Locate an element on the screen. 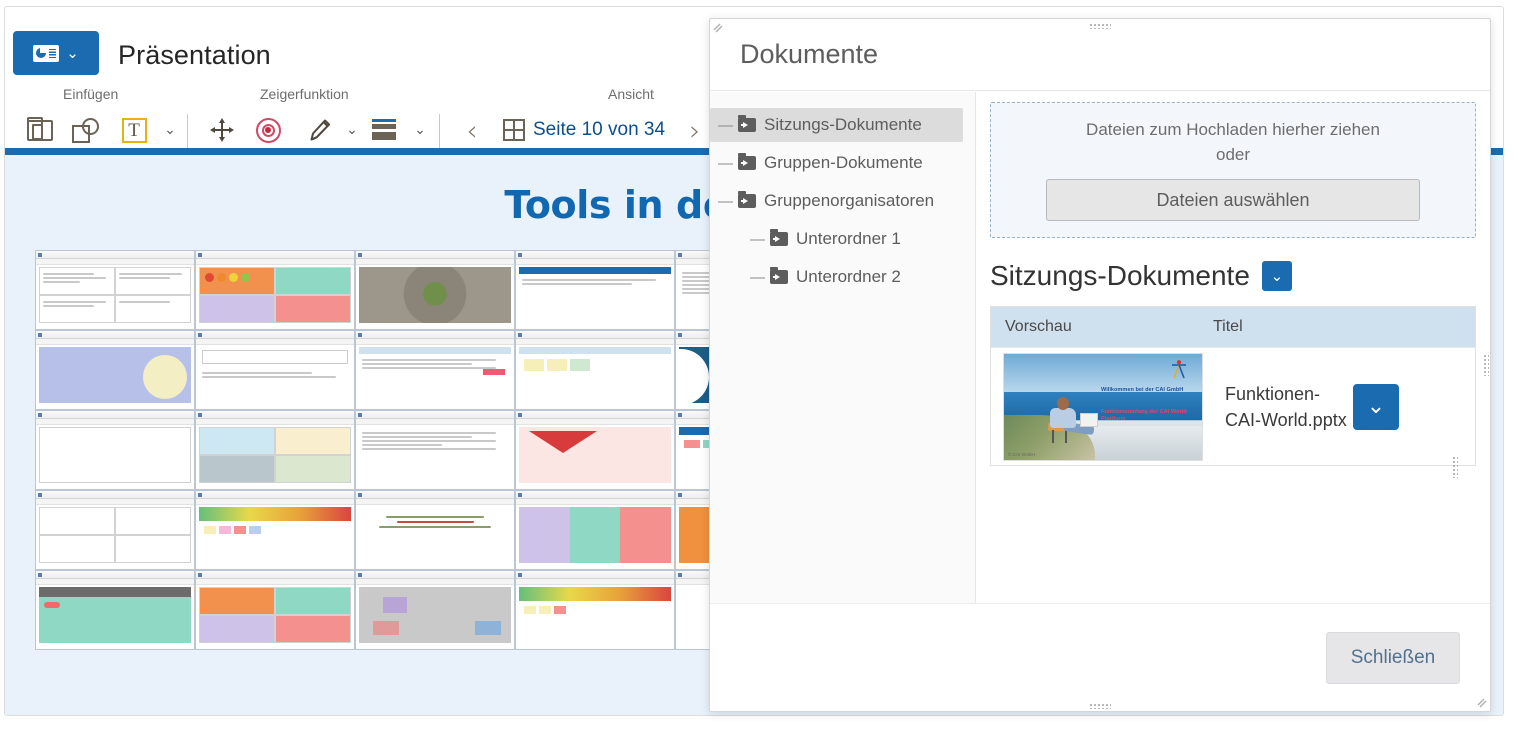 This screenshot has height=742, width=1517. insert-object-button is located at coordinates (40, 130).